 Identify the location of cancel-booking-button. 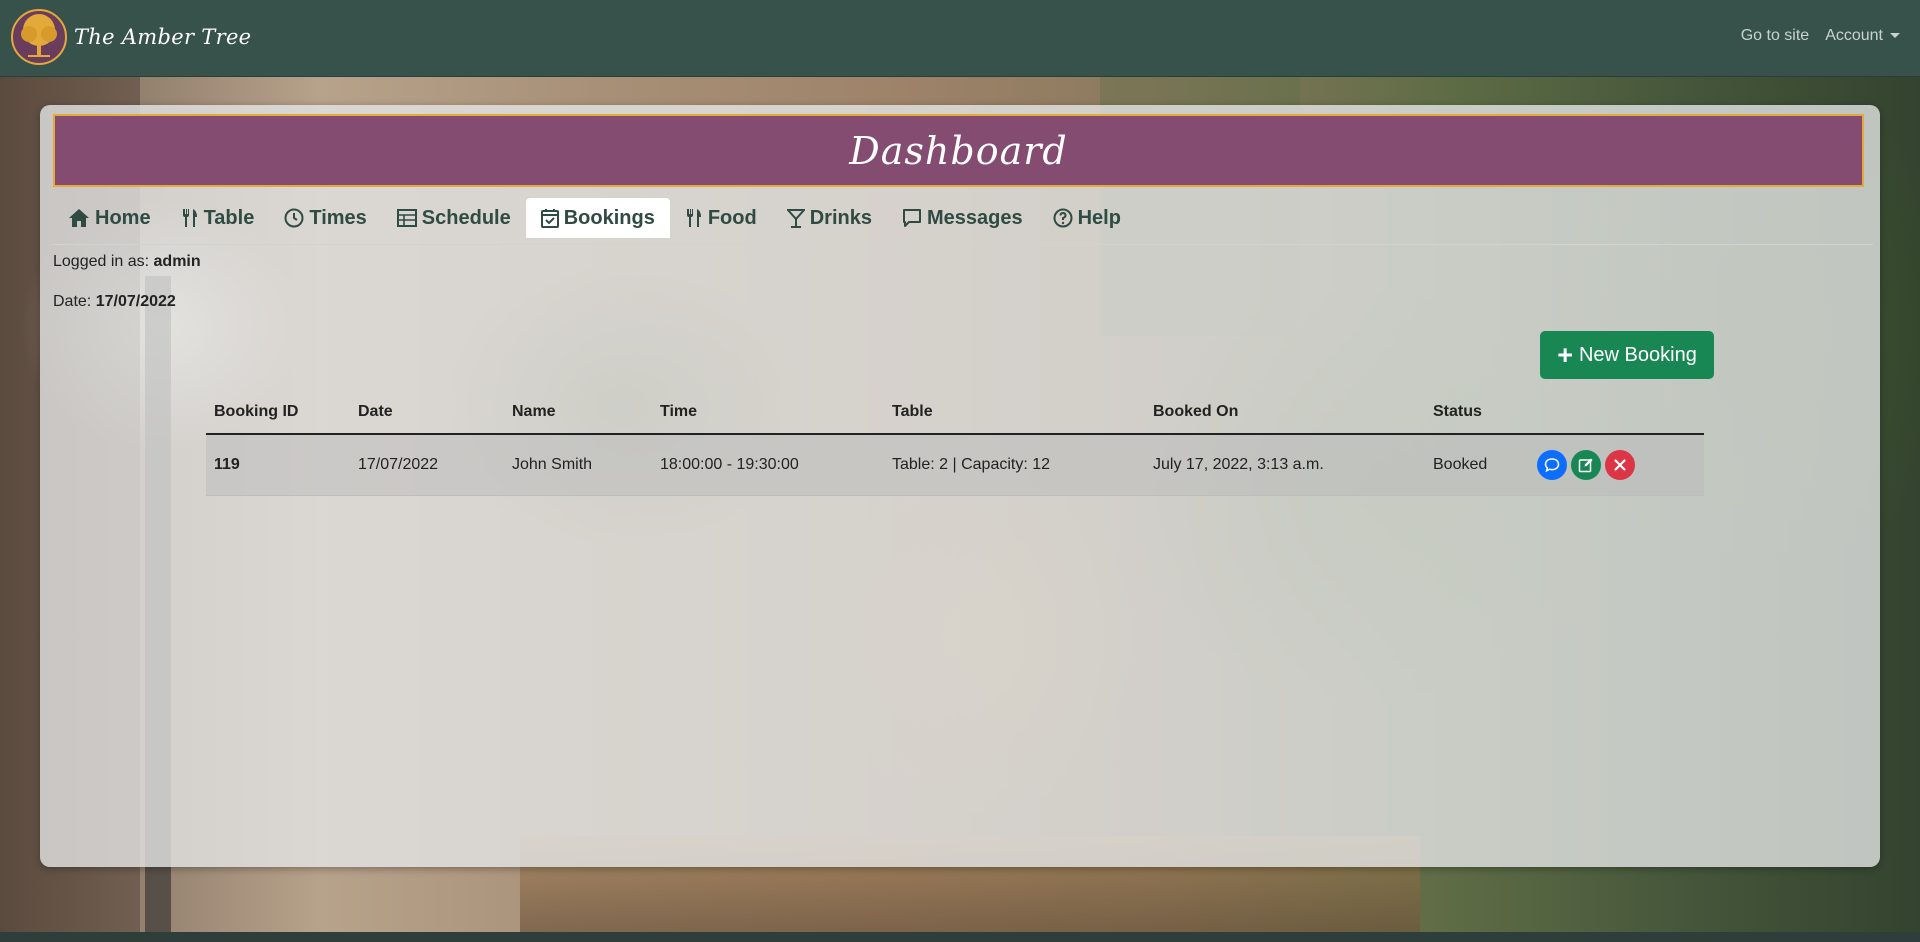
(1620, 465).